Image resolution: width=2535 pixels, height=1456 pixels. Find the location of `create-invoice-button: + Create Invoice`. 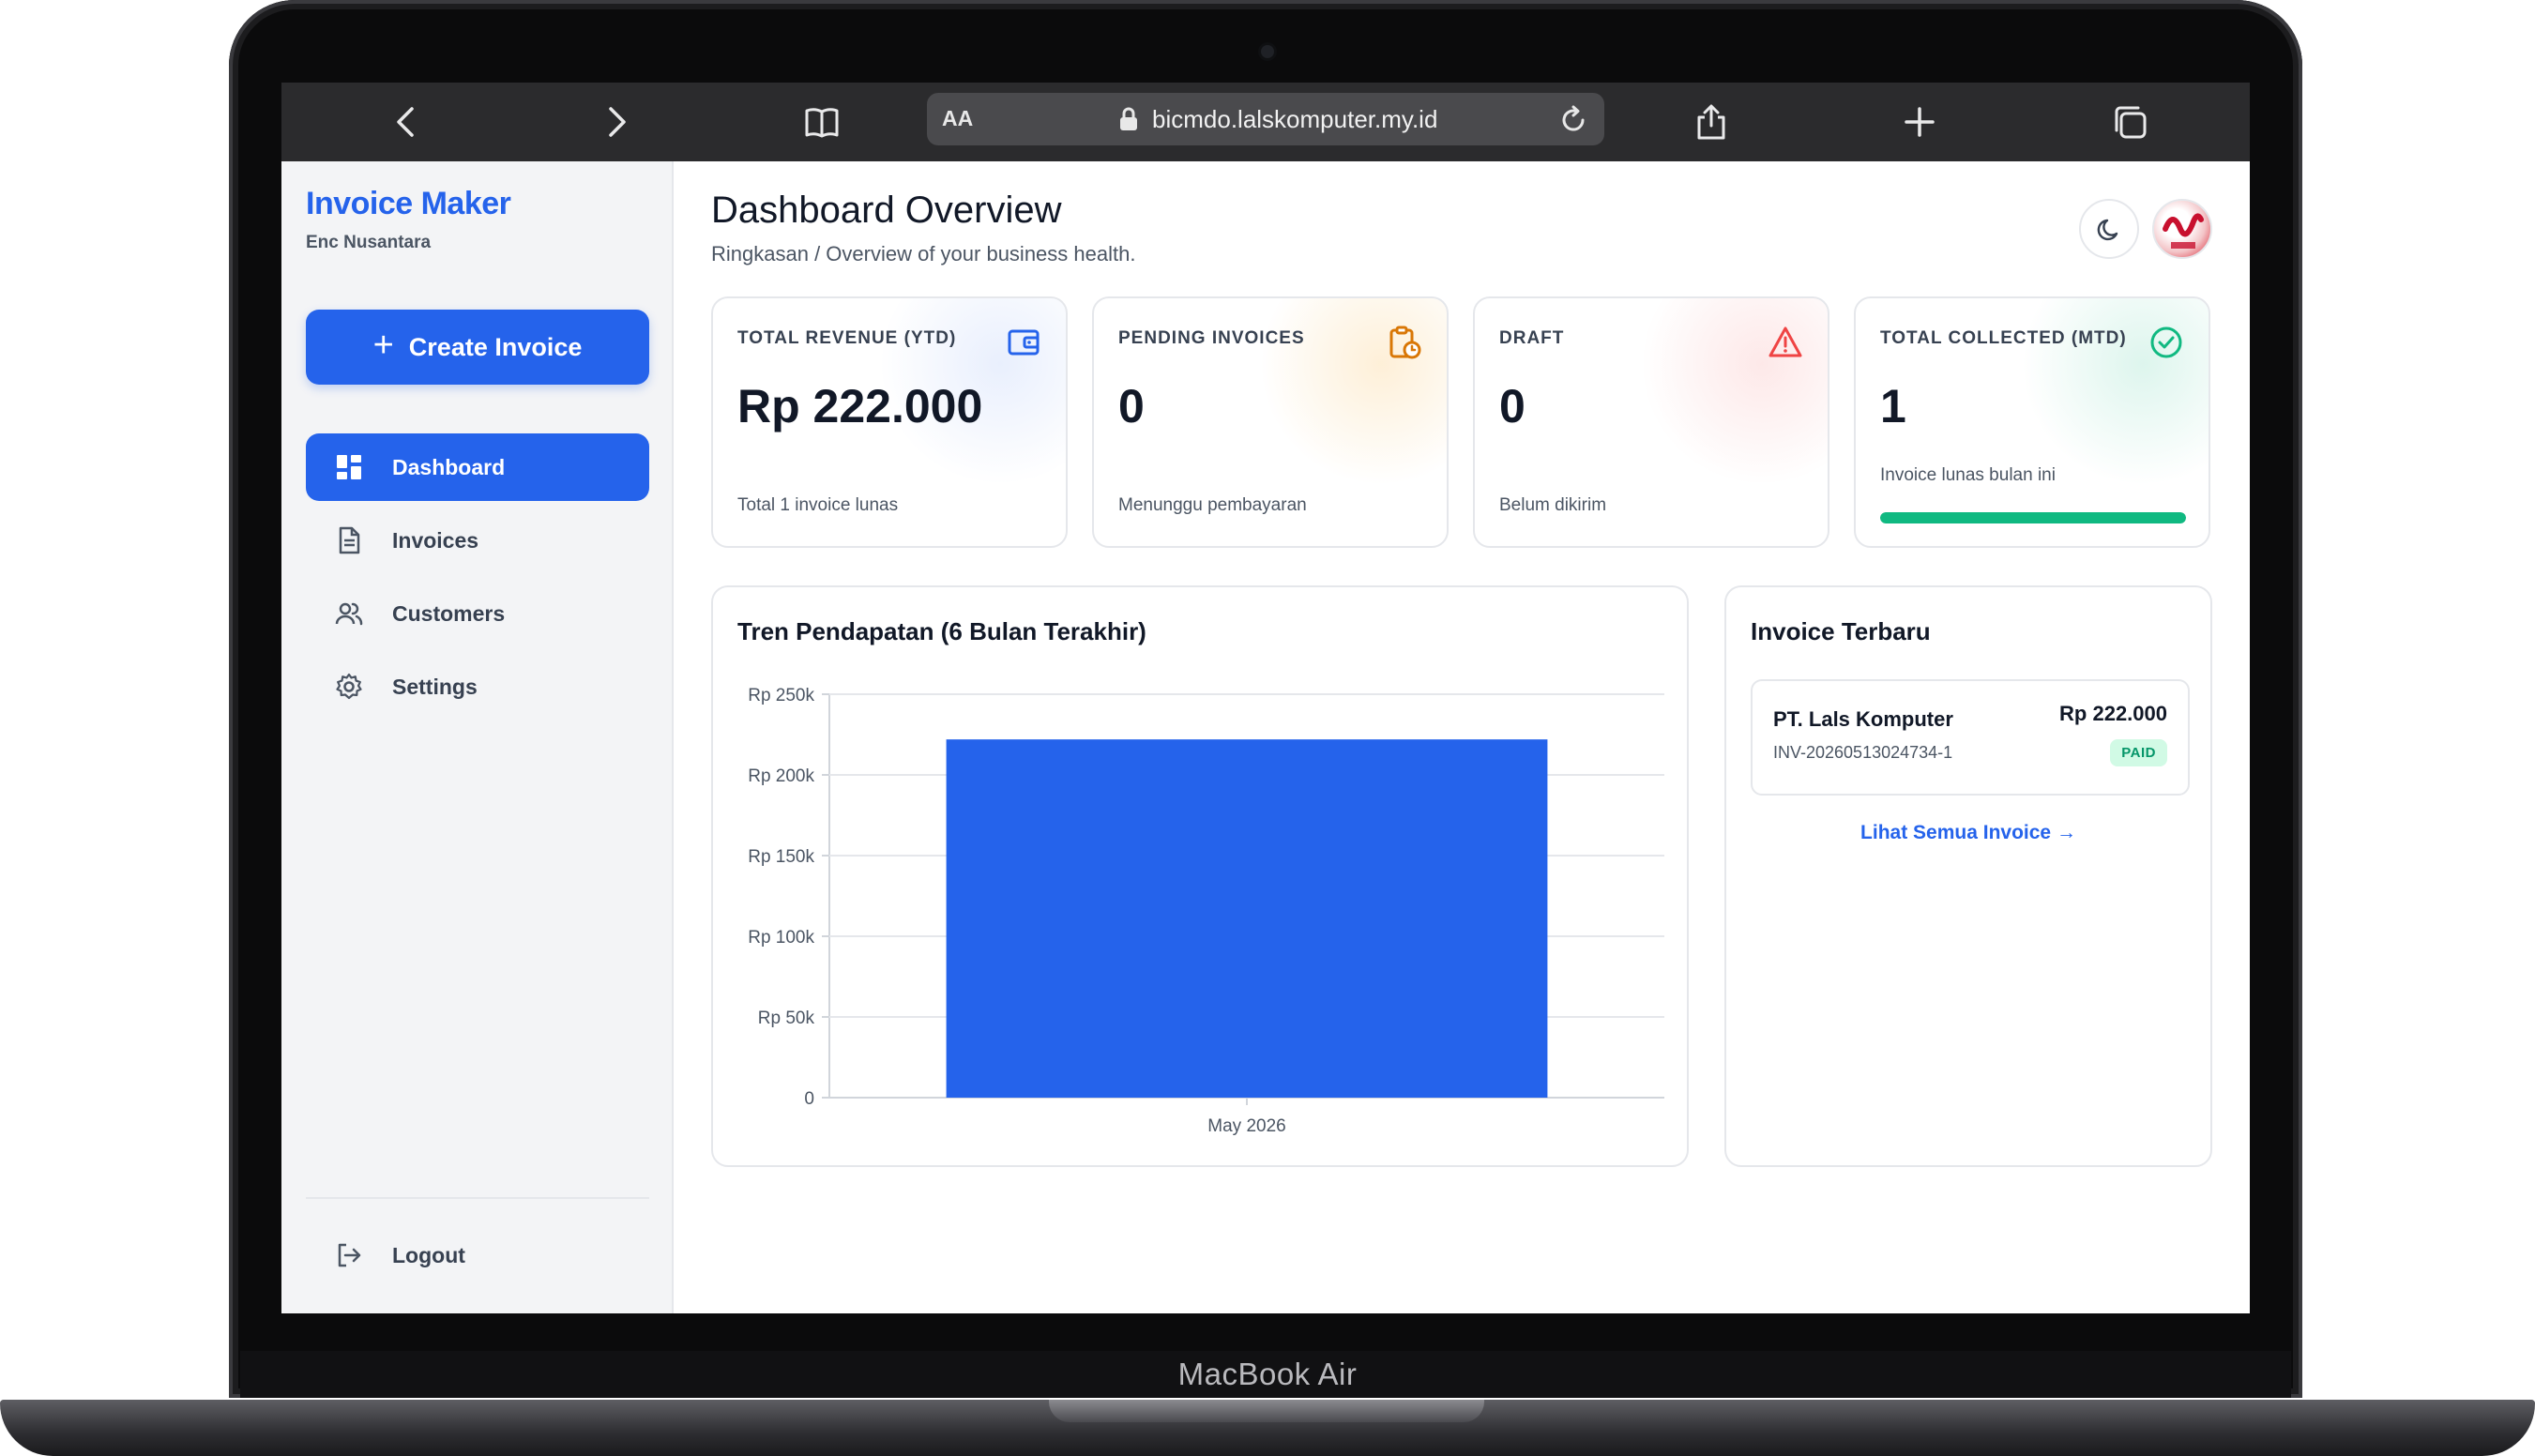

create-invoice-button: + Create Invoice is located at coordinates (477, 347).